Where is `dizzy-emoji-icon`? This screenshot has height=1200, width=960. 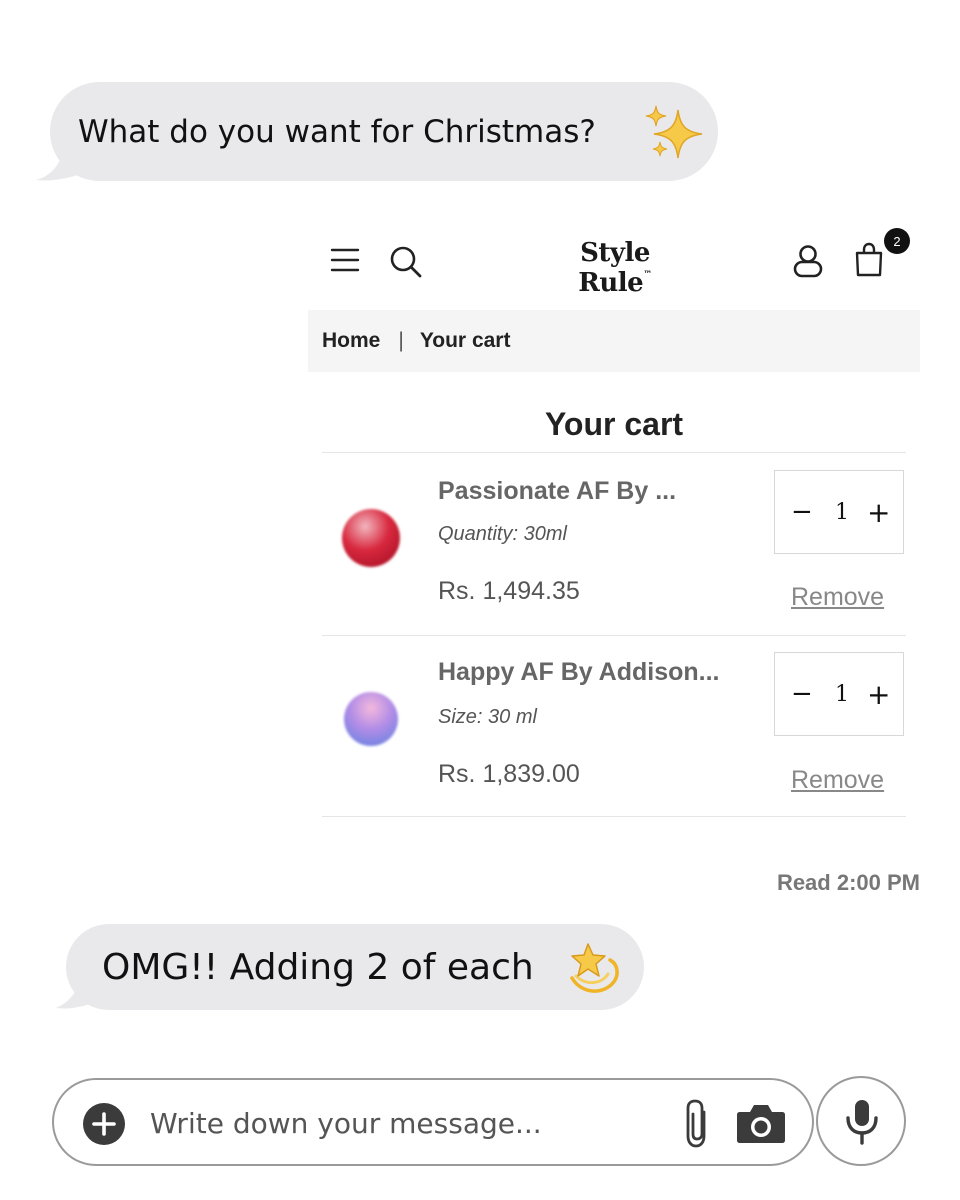
dizzy-emoji-icon is located at coordinates (594, 968).